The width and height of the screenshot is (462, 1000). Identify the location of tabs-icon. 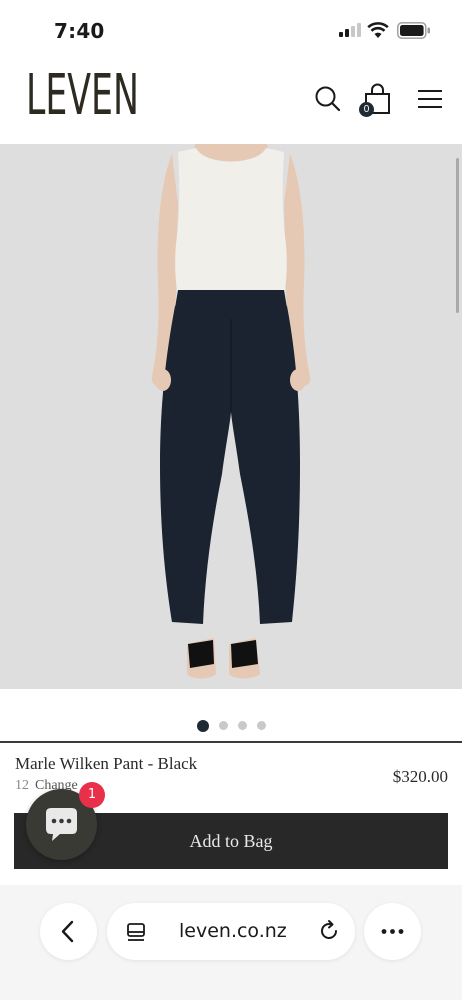
(136, 932).